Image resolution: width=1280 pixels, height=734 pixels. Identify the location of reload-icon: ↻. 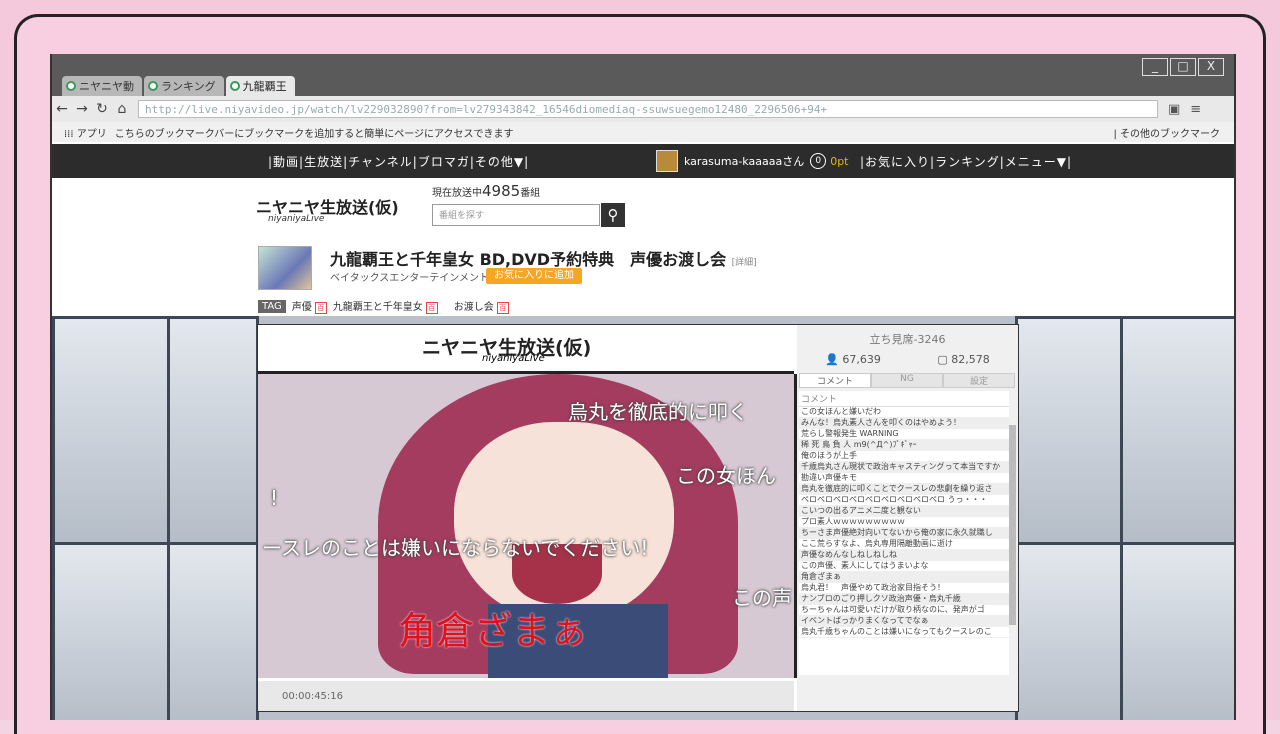
(102, 109).